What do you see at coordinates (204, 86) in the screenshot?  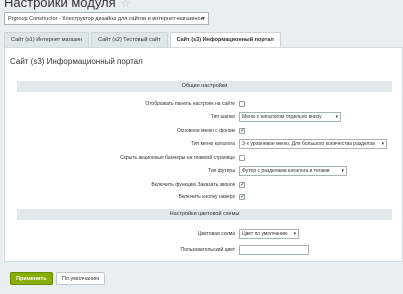 I see `section-general-header: Общие настройки` at bounding box center [204, 86].